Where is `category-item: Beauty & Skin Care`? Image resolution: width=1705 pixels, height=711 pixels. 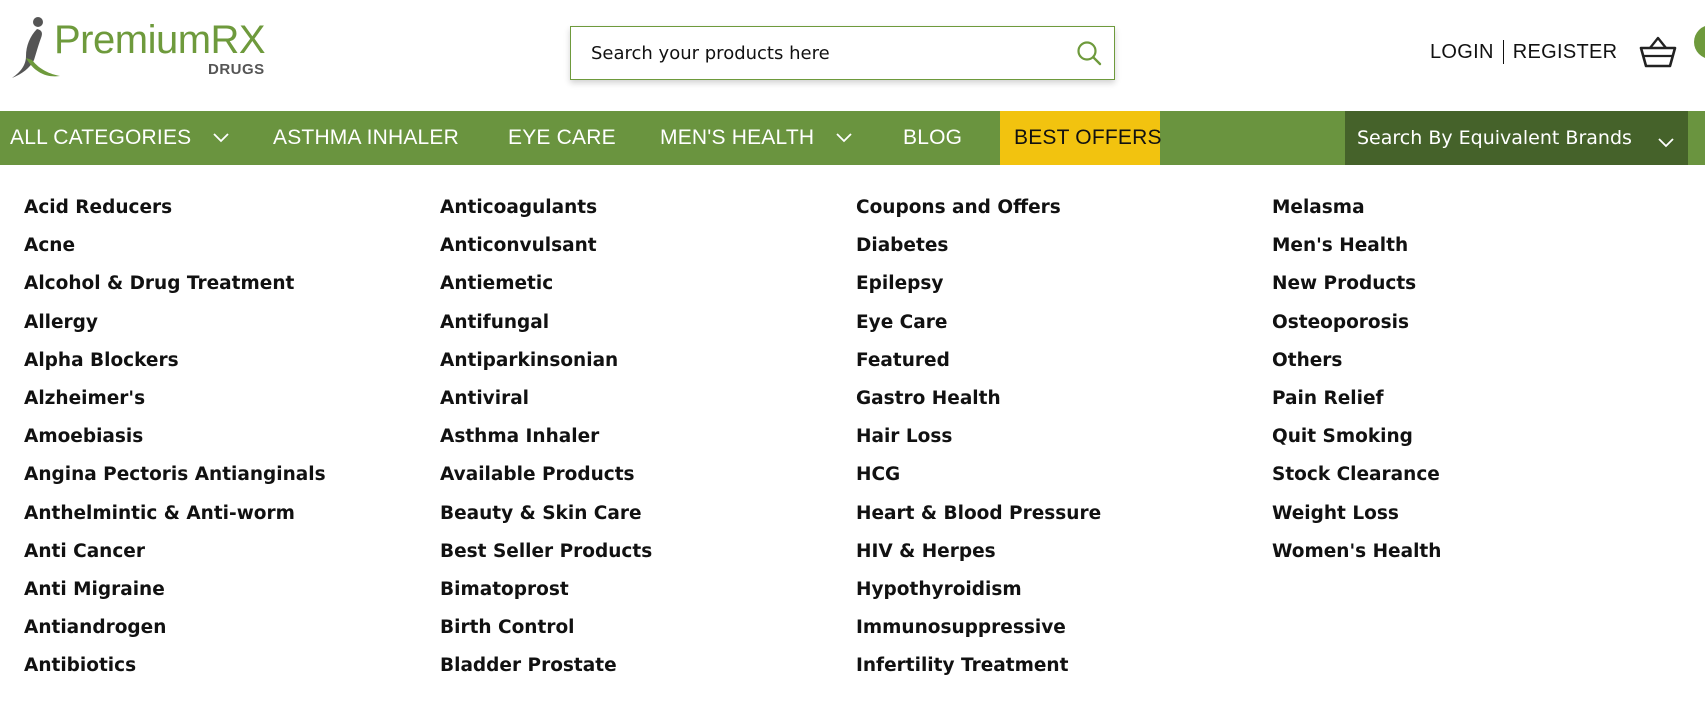
category-item: Beauty & Skin Care is located at coordinates (640, 522).